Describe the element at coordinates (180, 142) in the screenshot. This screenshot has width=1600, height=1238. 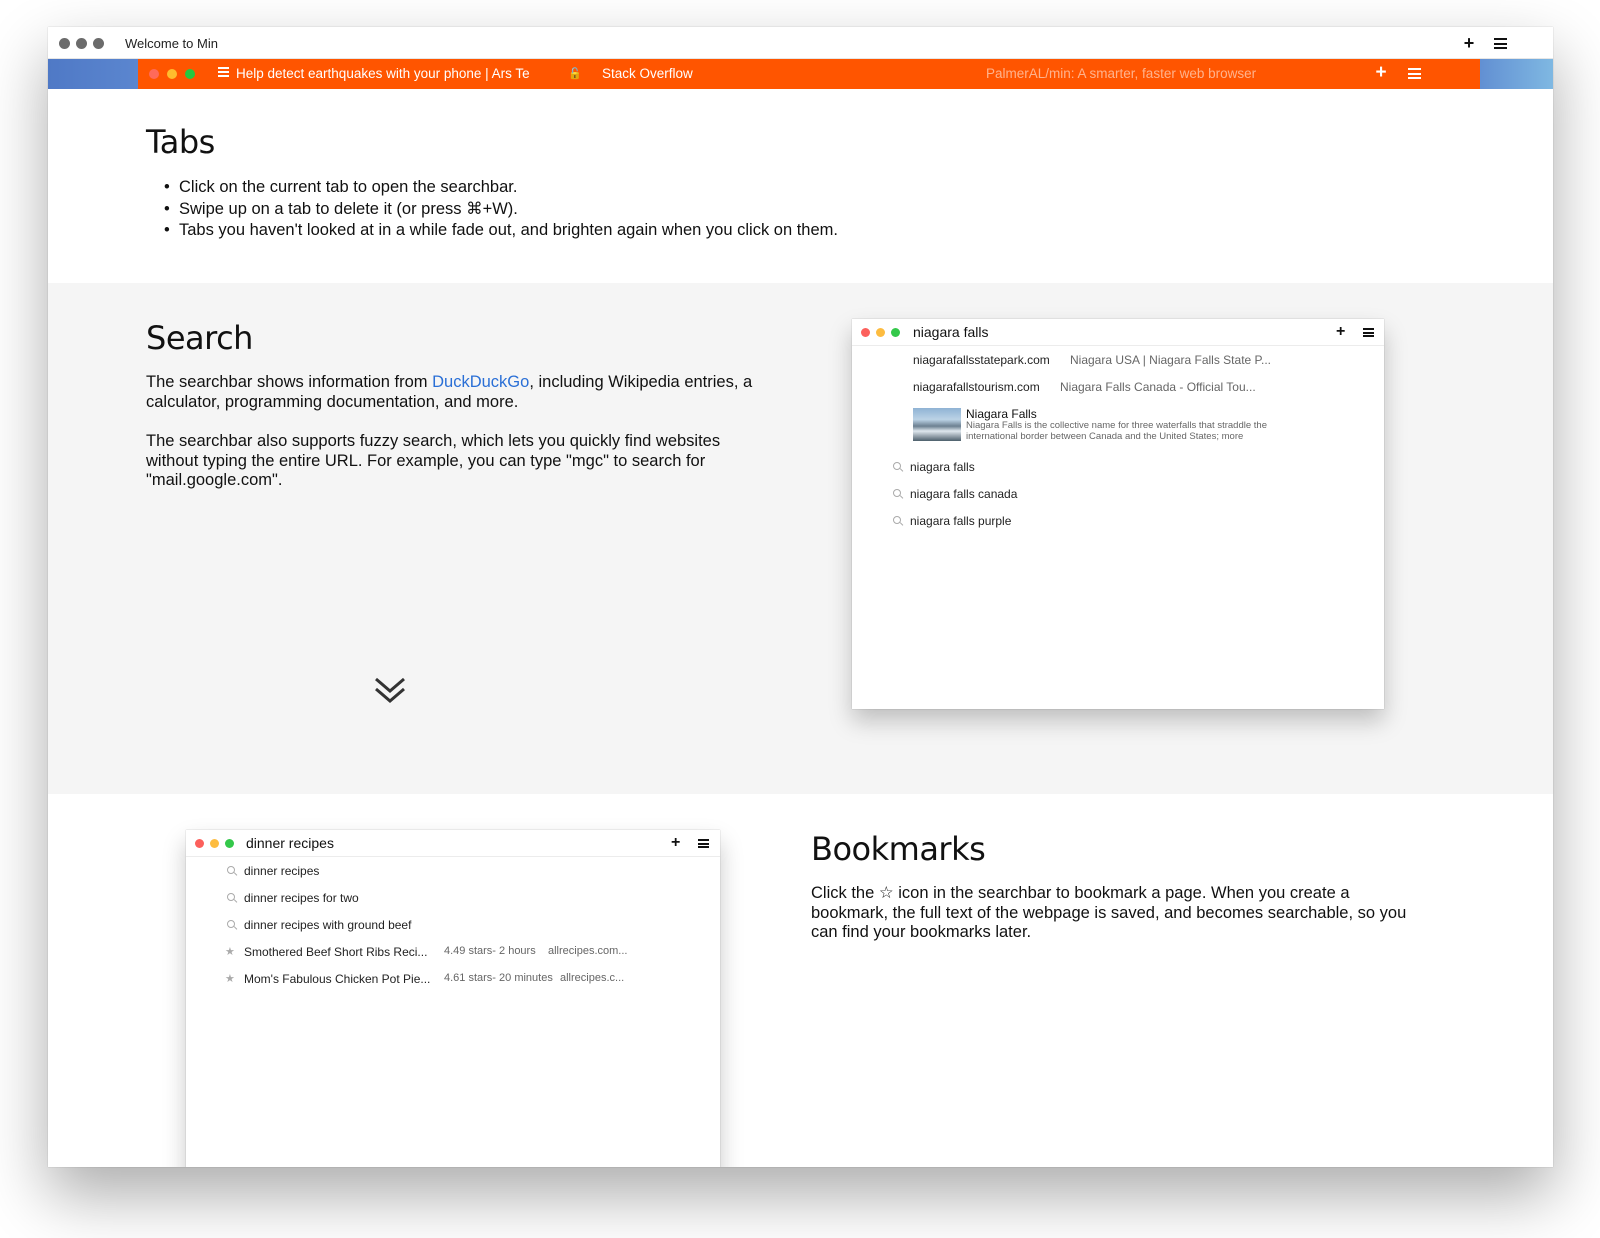
I see `tabs-heading: Tabs` at that location.